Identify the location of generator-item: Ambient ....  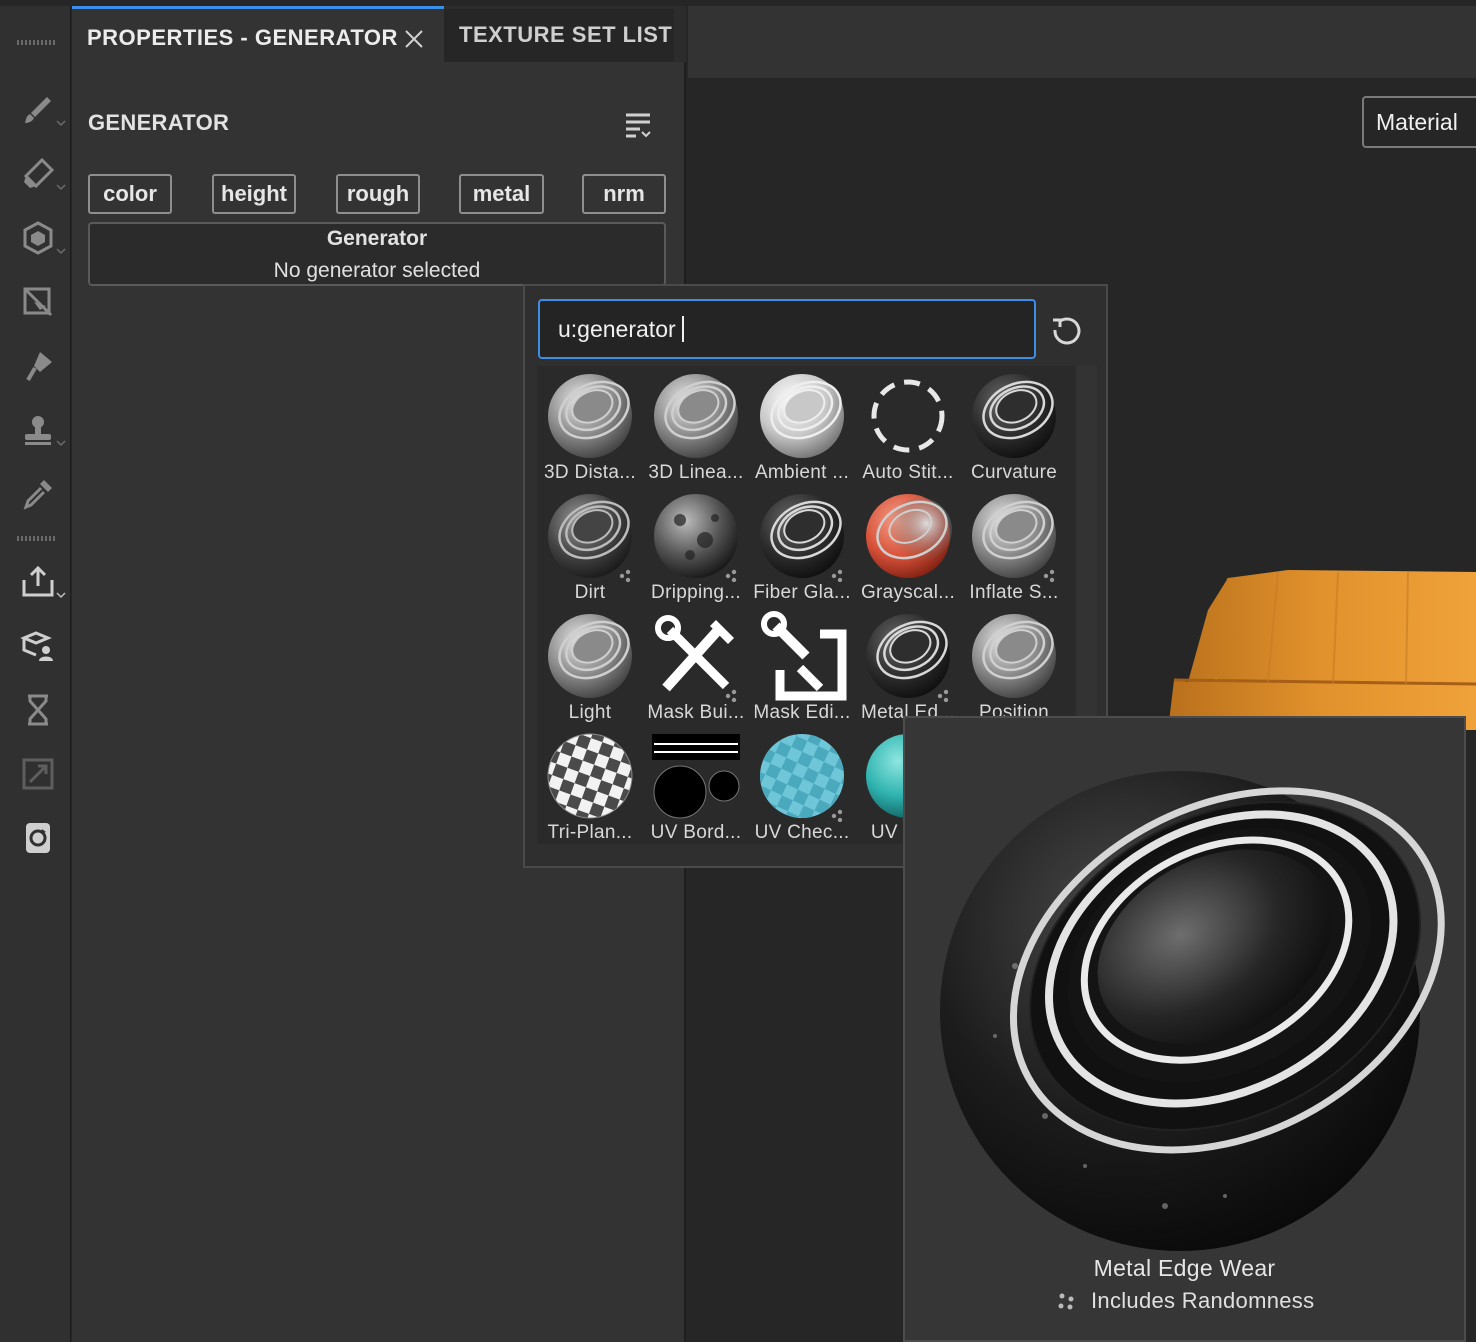
(802, 426).